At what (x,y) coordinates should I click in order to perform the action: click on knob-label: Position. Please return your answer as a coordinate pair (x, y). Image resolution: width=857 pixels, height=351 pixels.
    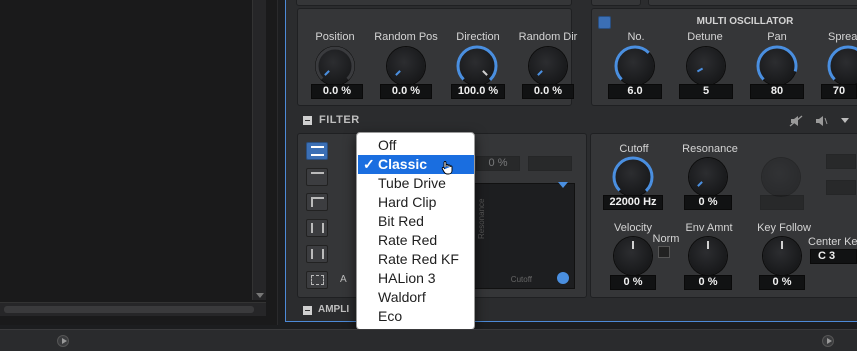
    Looking at the image, I should click on (335, 37).